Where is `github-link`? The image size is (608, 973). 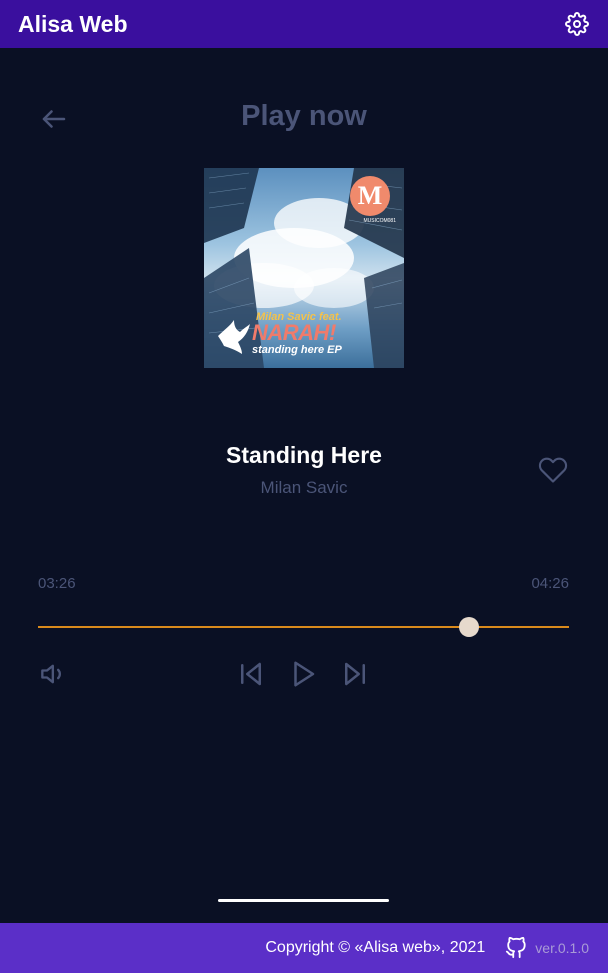
github-link is located at coordinates (516, 948).